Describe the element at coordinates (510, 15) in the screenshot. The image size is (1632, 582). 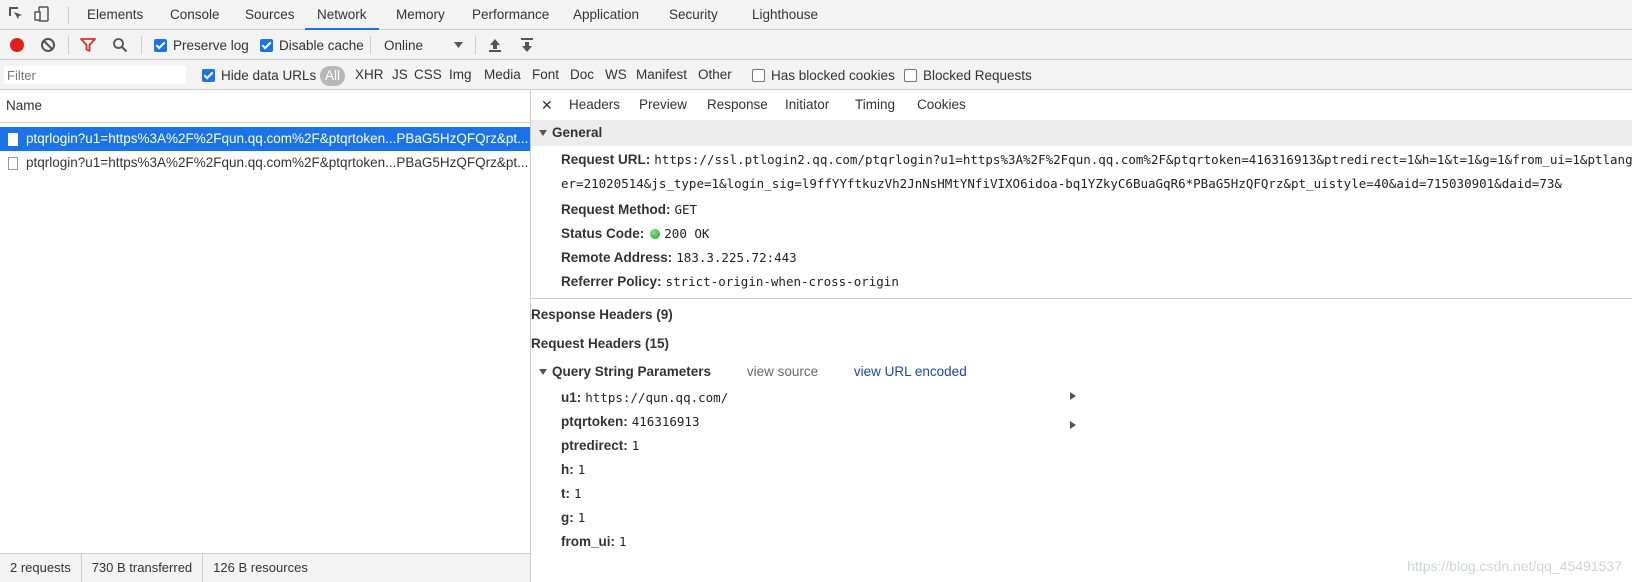
I see `tab-performance: Performance` at that location.